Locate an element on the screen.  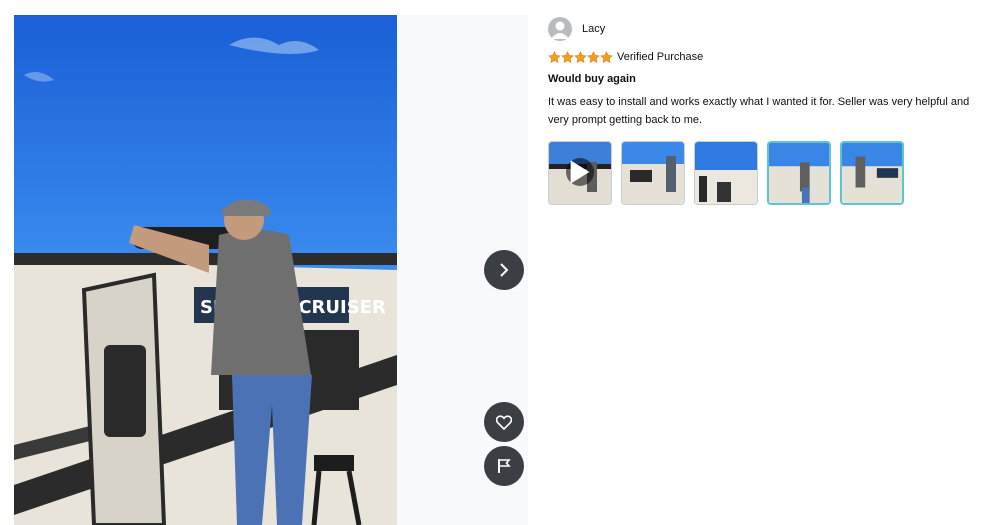
verified-purchase-badge: Verified Purchase is located at coordinates (660, 57).